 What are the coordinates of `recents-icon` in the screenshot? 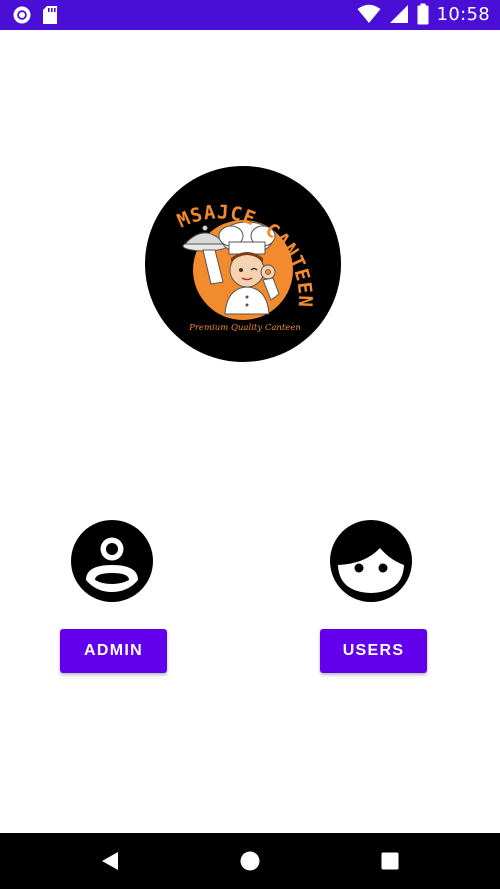 It's located at (390, 861).